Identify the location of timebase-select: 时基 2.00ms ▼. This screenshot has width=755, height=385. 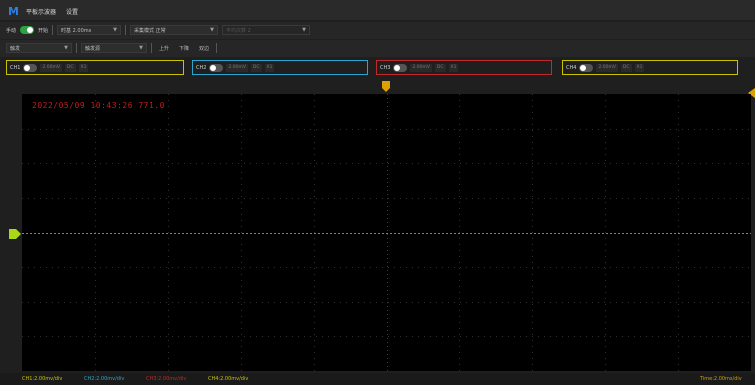
(89, 30).